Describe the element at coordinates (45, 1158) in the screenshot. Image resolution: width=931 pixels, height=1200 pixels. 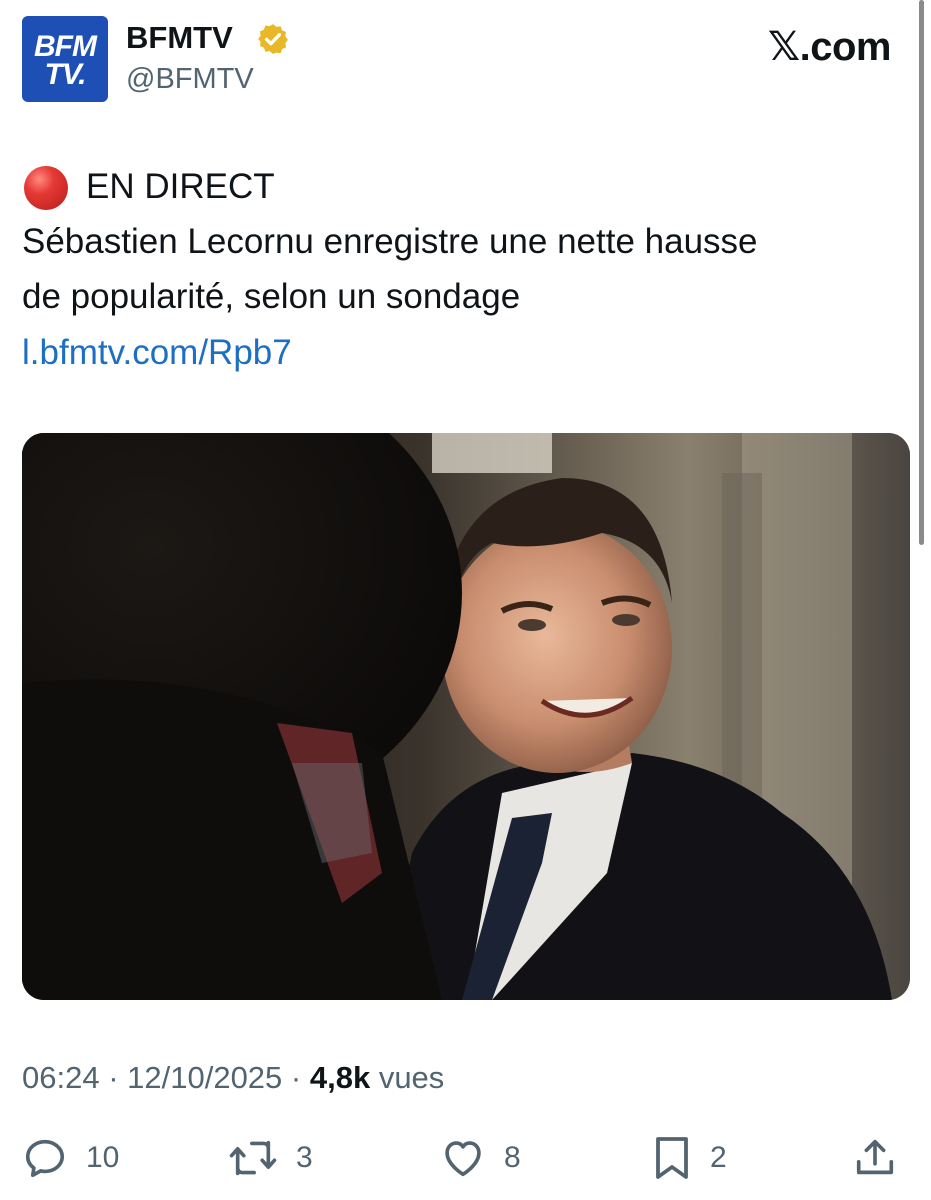
I see `reply-icon` at that location.